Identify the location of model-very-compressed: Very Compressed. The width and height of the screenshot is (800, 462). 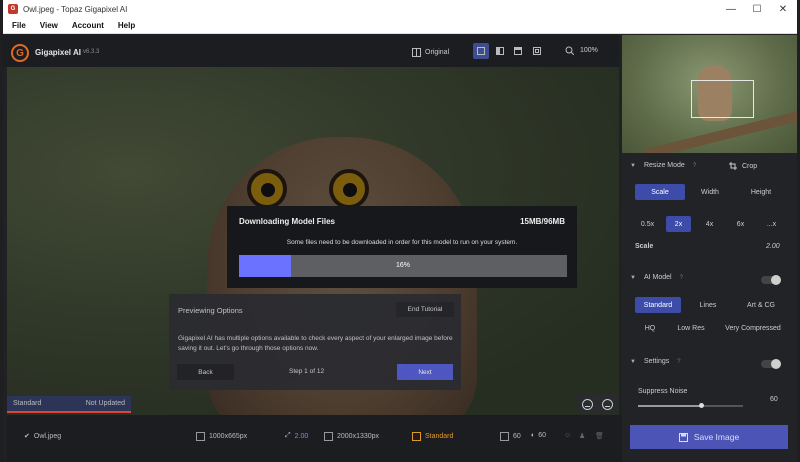
(753, 328).